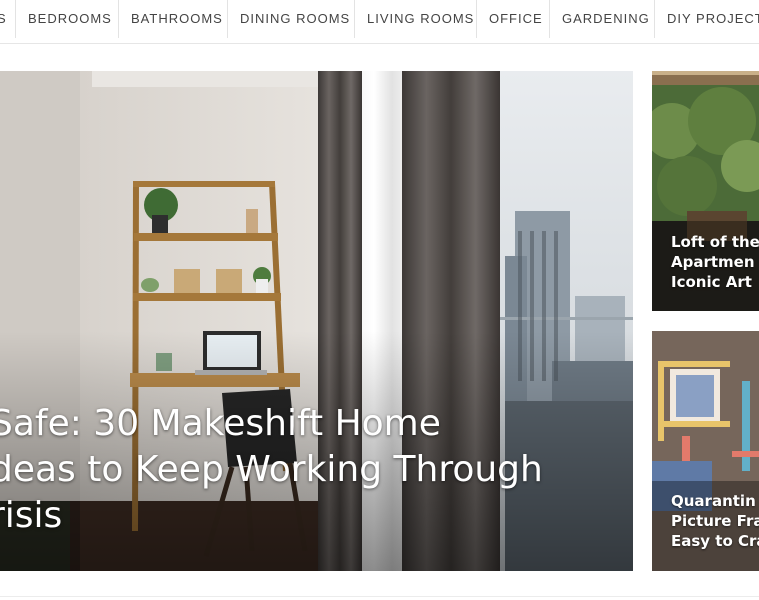 The width and height of the screenshot is (759, 600). Describe the element at coordinates (705, 451) in the screenshot. I see `side-article-card: Quarantin Picture Fra Easy to Cra` at that location.